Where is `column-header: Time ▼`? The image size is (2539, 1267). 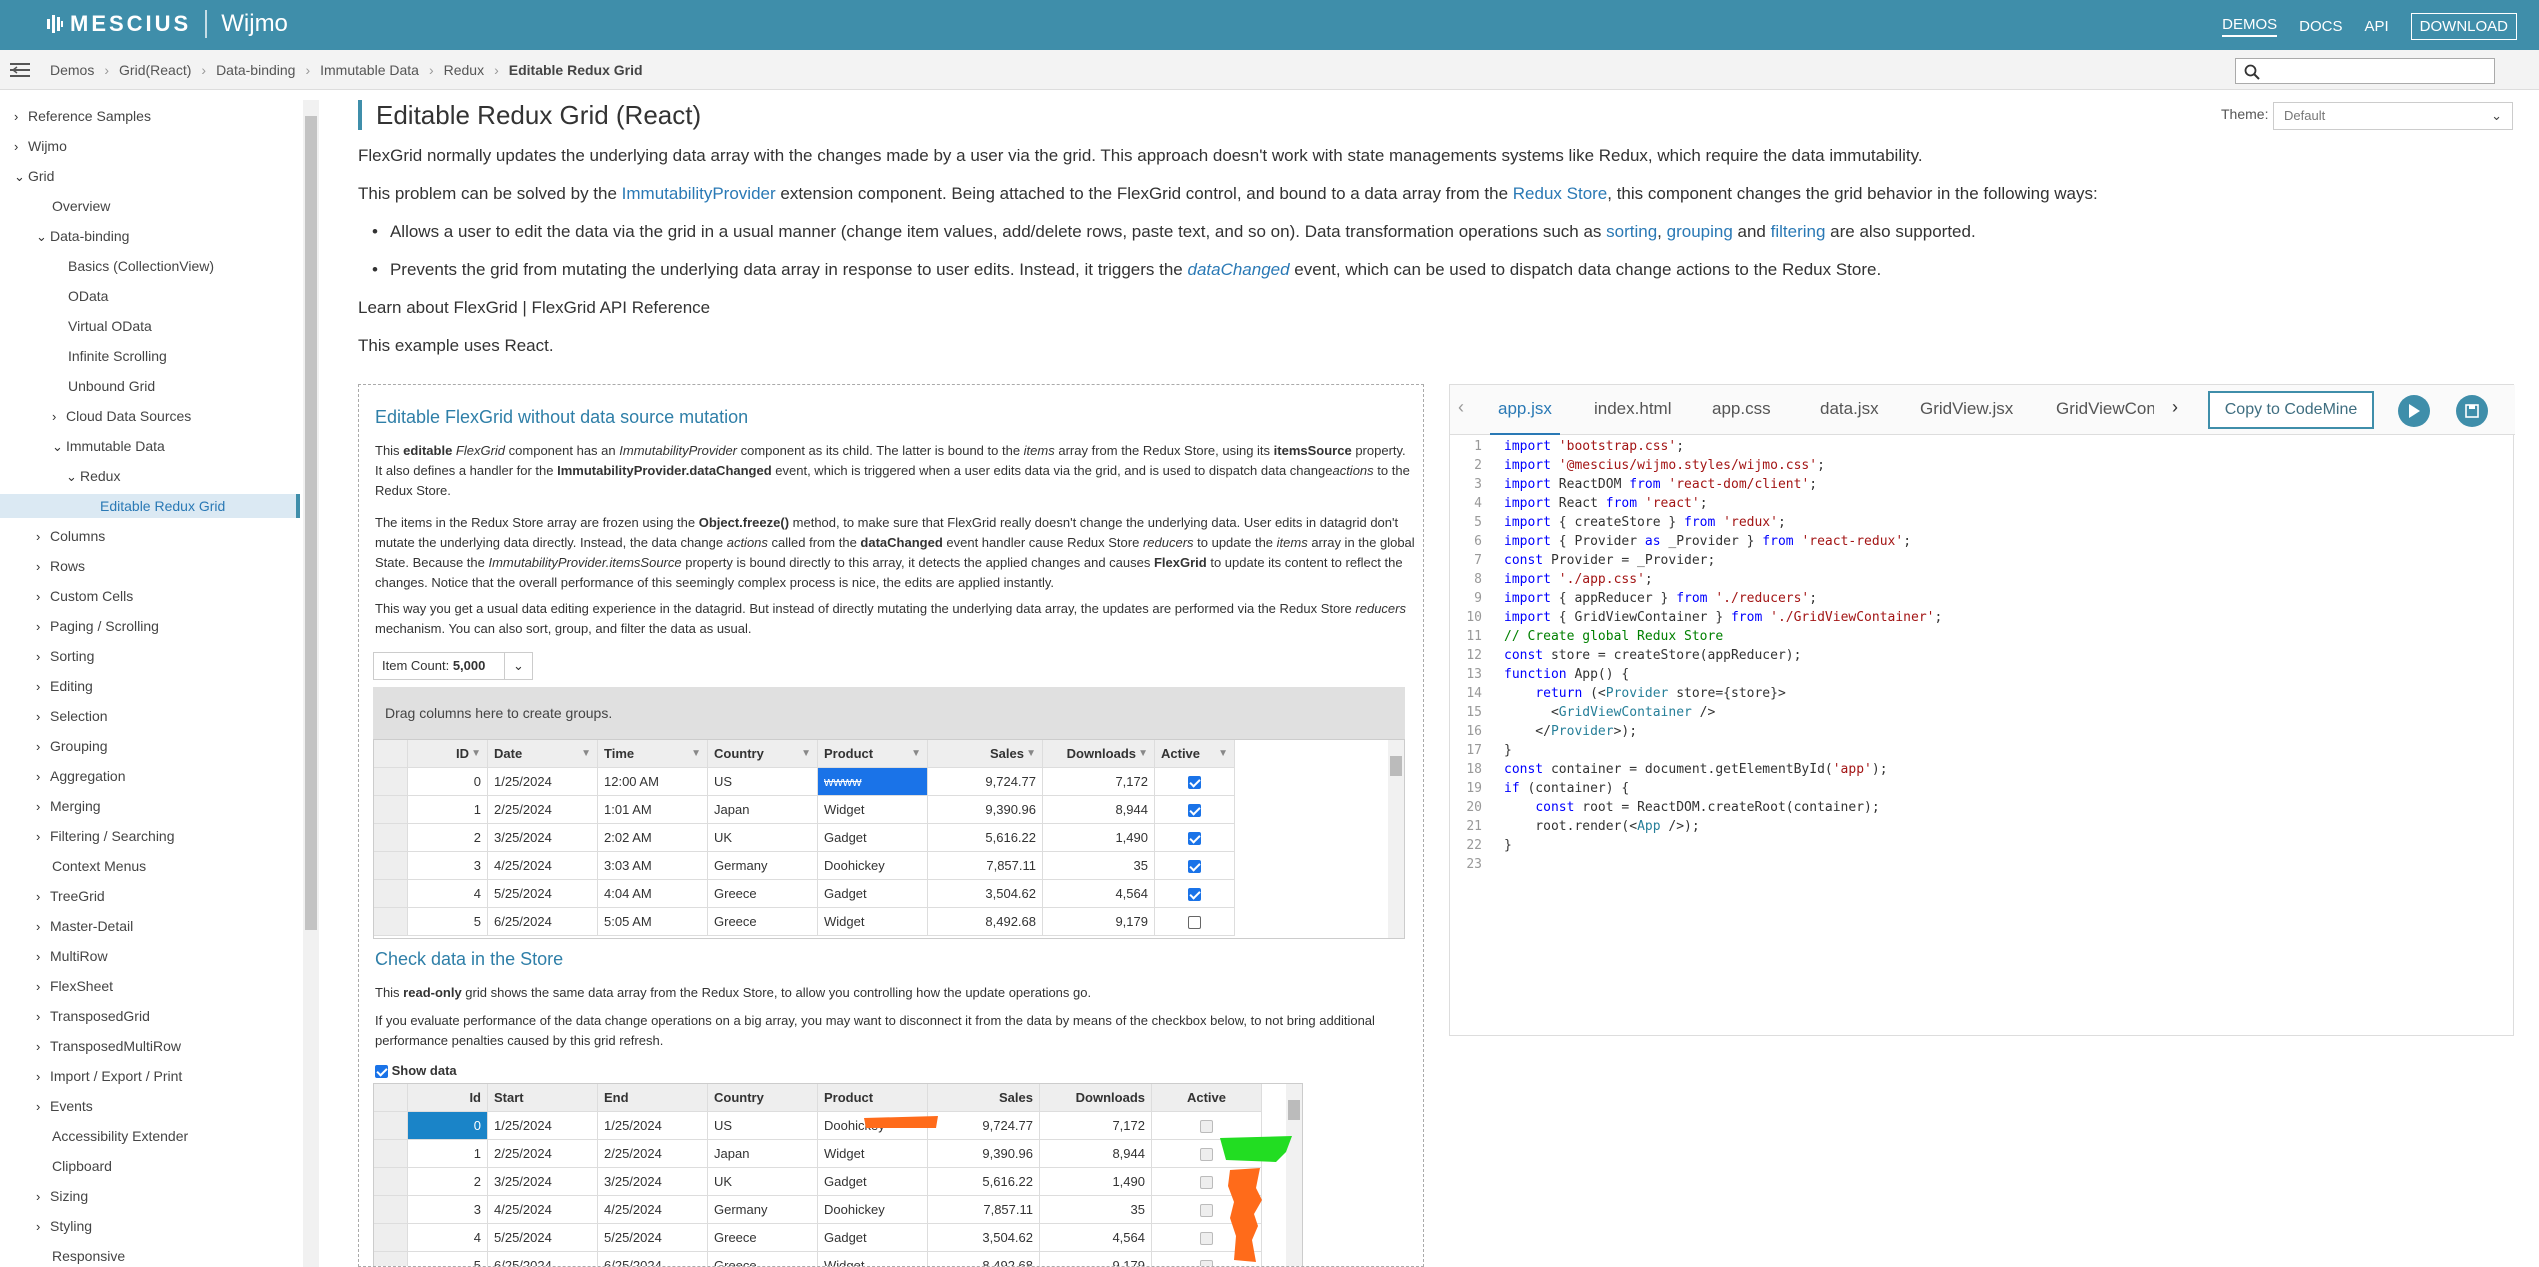 column-header: Time ▼ is located at coordinates (653, 754).